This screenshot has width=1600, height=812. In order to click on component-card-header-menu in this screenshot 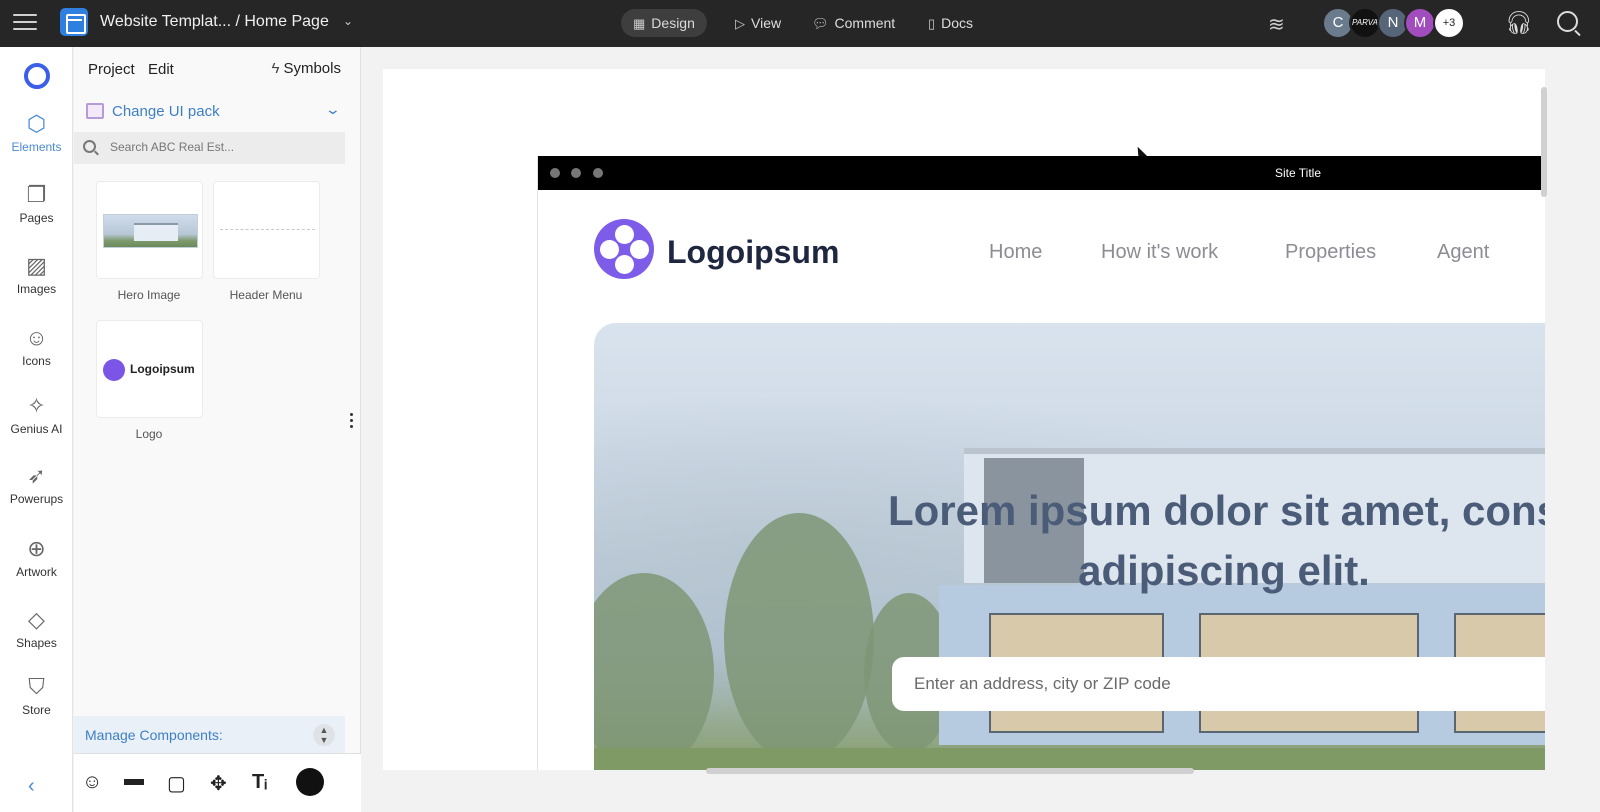, I will do `click(266, 230)`.